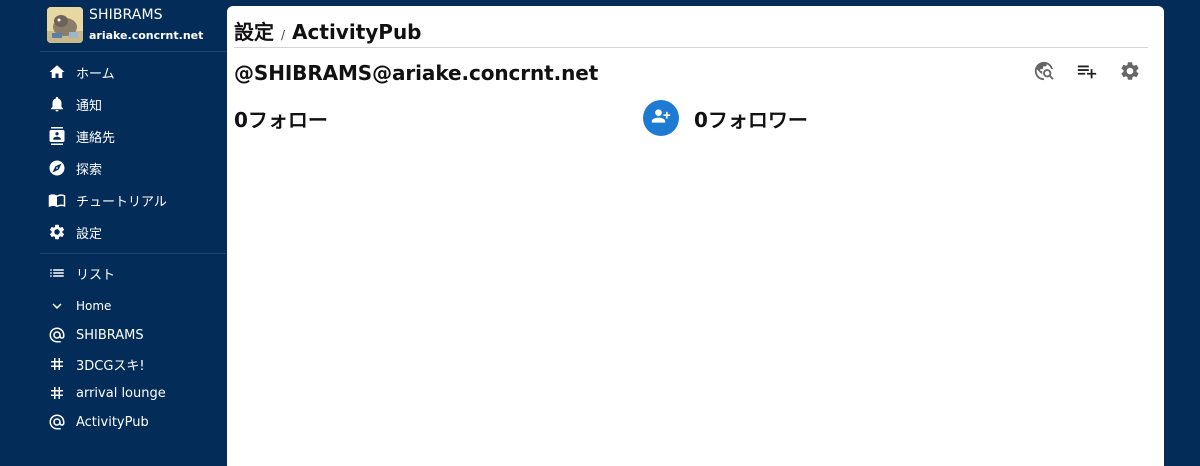 The height and width of the screenshot is (466, 1200). I want to click on lookup-button, so click(1044, 73).